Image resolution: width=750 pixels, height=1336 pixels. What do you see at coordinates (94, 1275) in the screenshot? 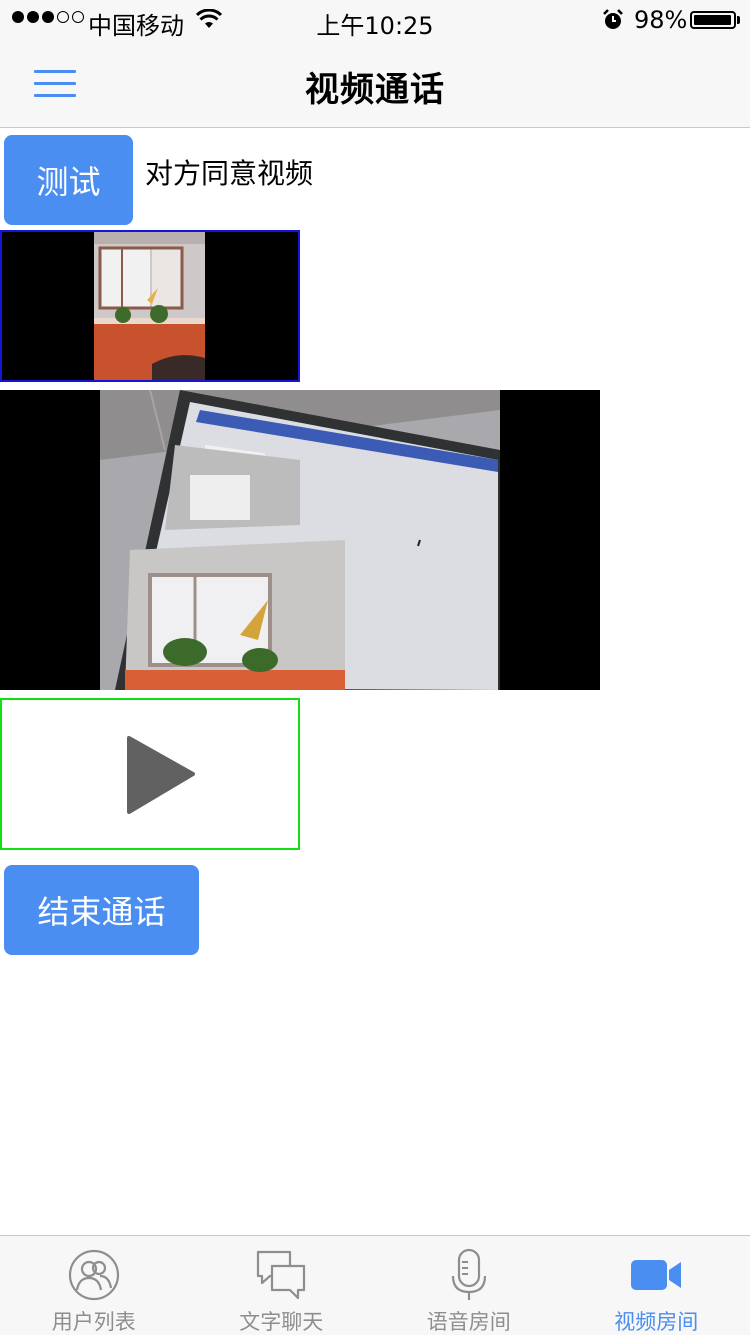
I see `users-icon` at bounding box center [94, 1275].